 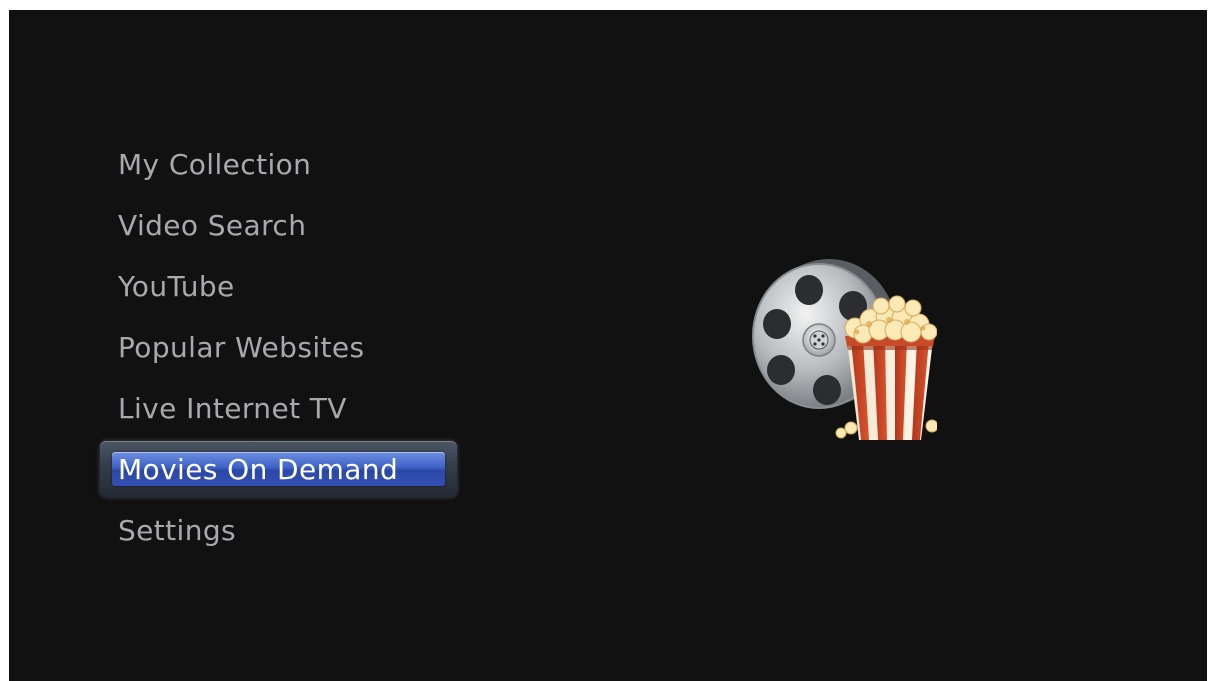 I want to click on menu-item-video-search: Video Search, so click(x=280, y=229).